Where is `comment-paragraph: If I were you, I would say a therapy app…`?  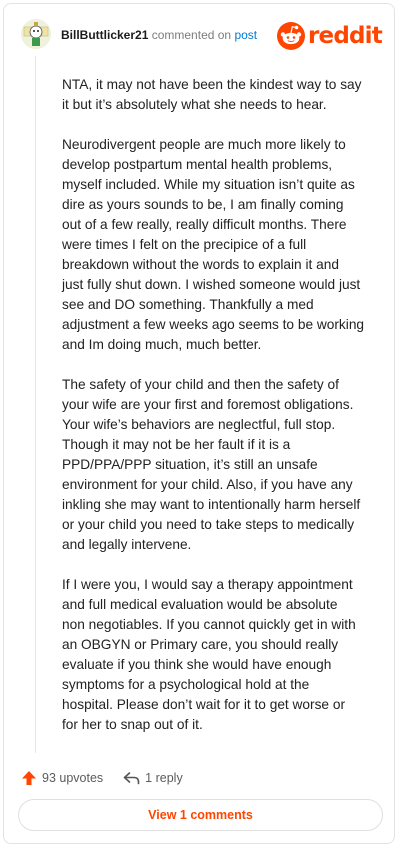
comment-paragraph: If I were you, I would say a therapy app… is located at coordinates (209, 654).